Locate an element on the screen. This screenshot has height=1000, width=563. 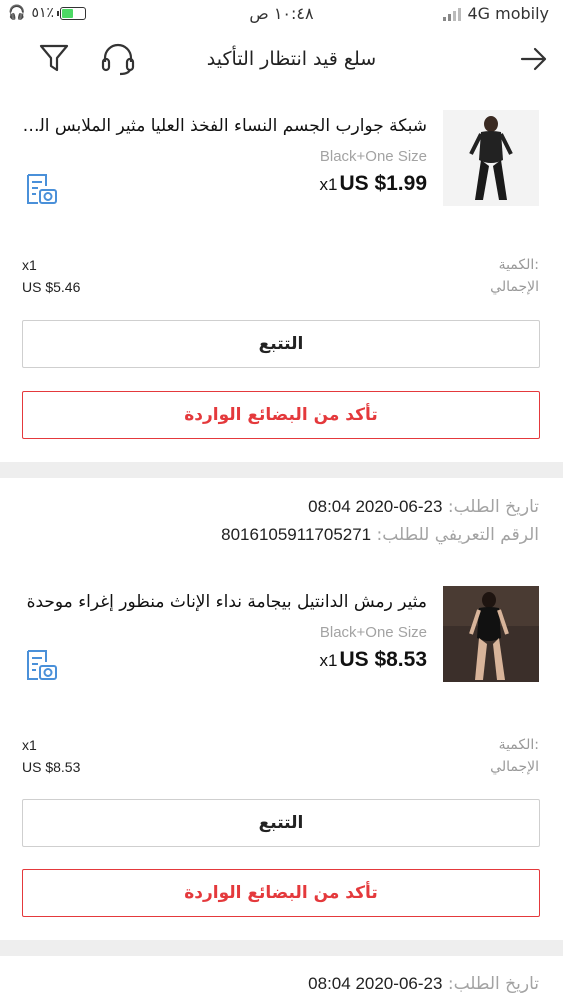
order-summary: الكمية: x1 الإجمالي US $5.46 is located at coordinates (281, 280).